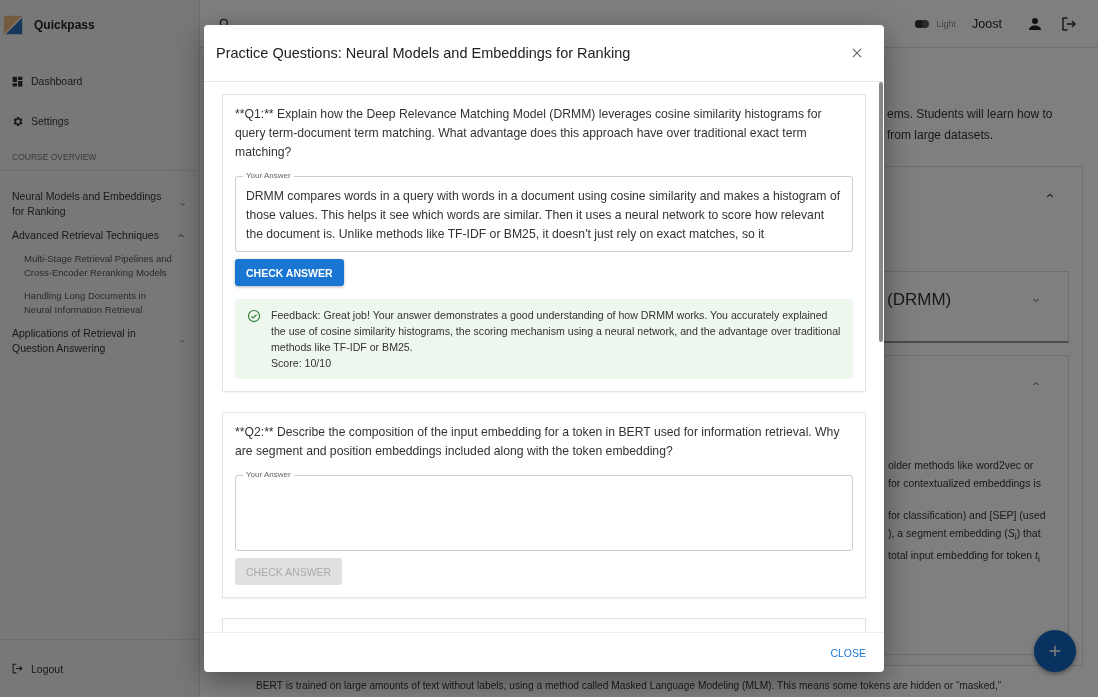  Describe the element at coordinates (17, 81) in the screenshot. I see `dashboard-icon` at that location.